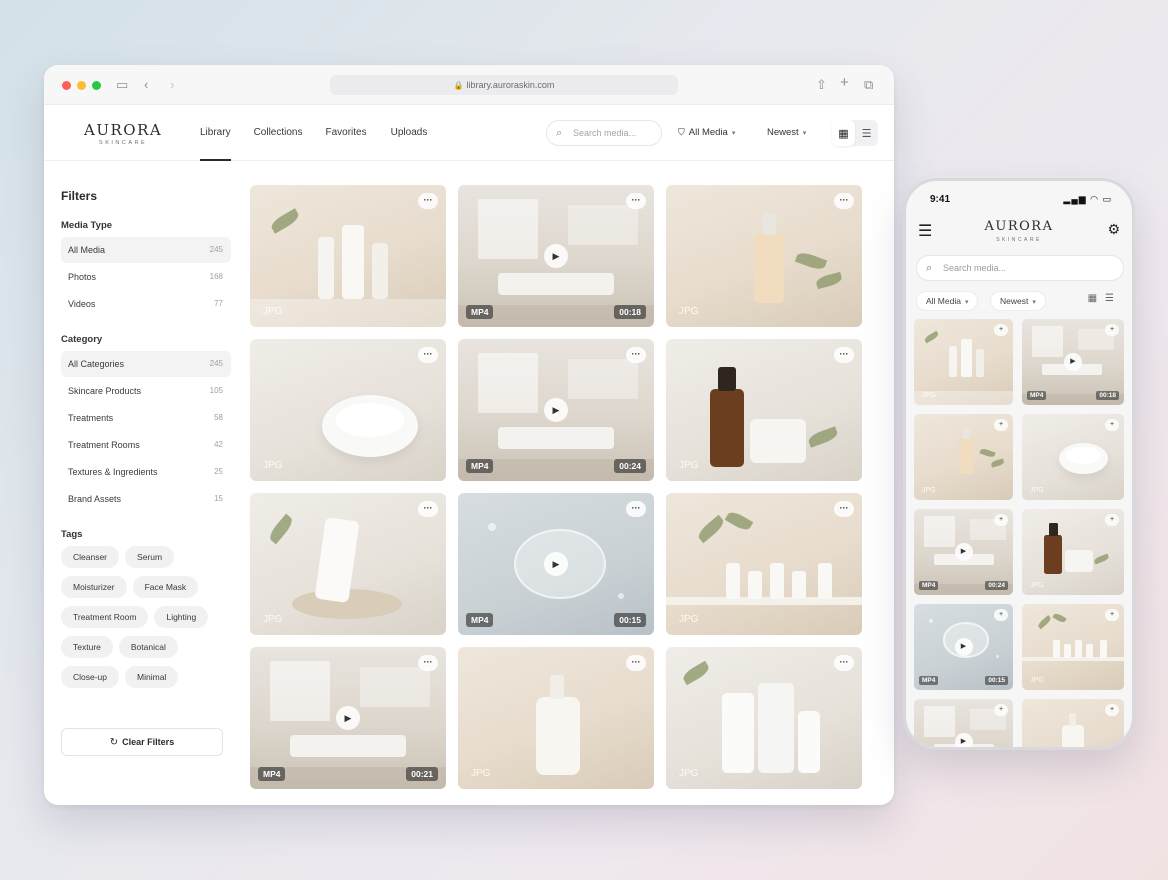  I want to click on tag-chip: Serum, so click(150, 557).